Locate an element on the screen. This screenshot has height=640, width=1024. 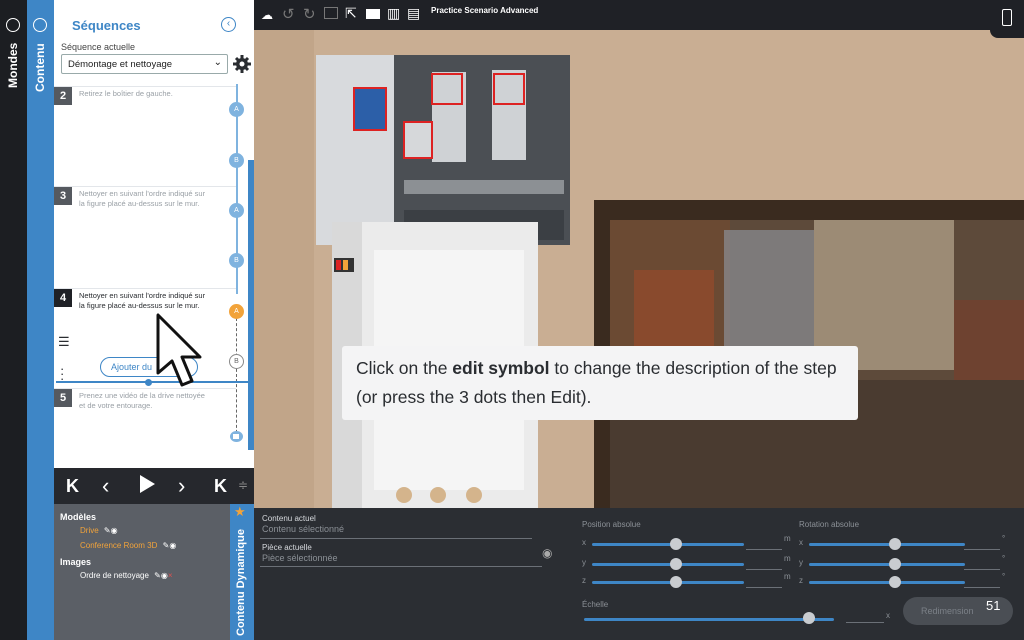
position-y-knob is located at coordinates (675, 564).